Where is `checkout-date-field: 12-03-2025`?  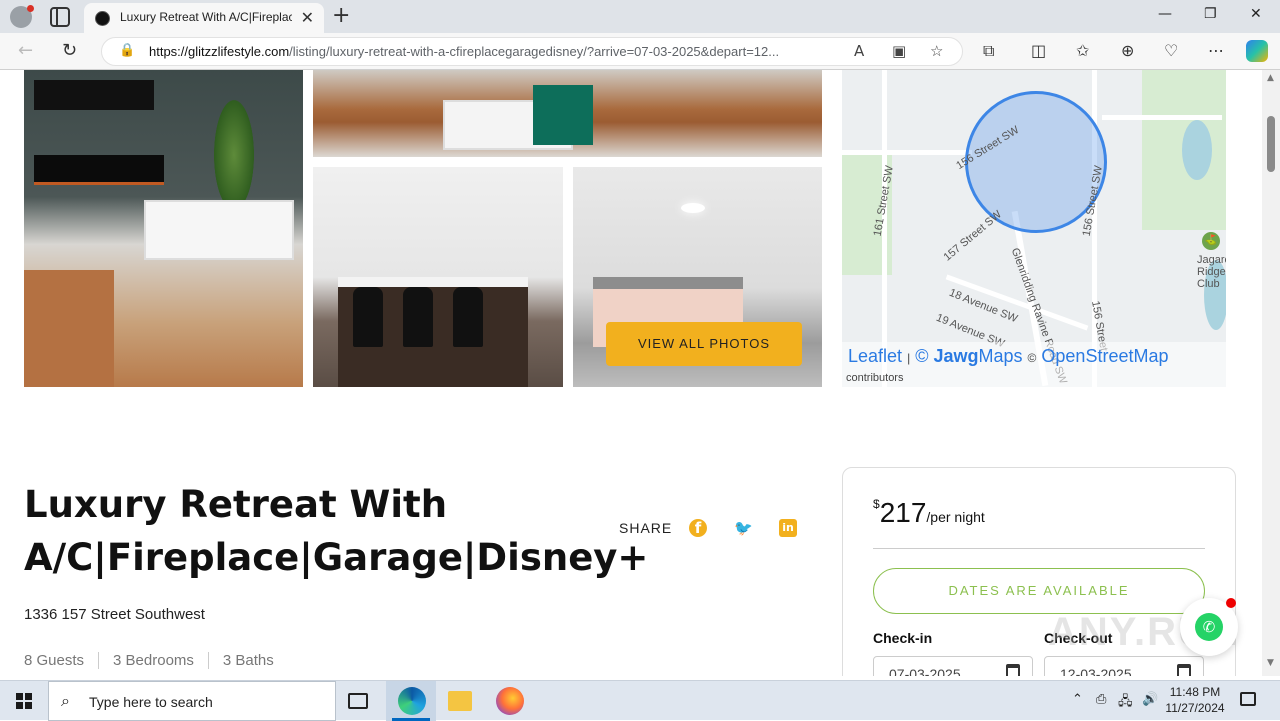
checkout-date-field: 12-03-2025 is located at coordinates (1124, 666).